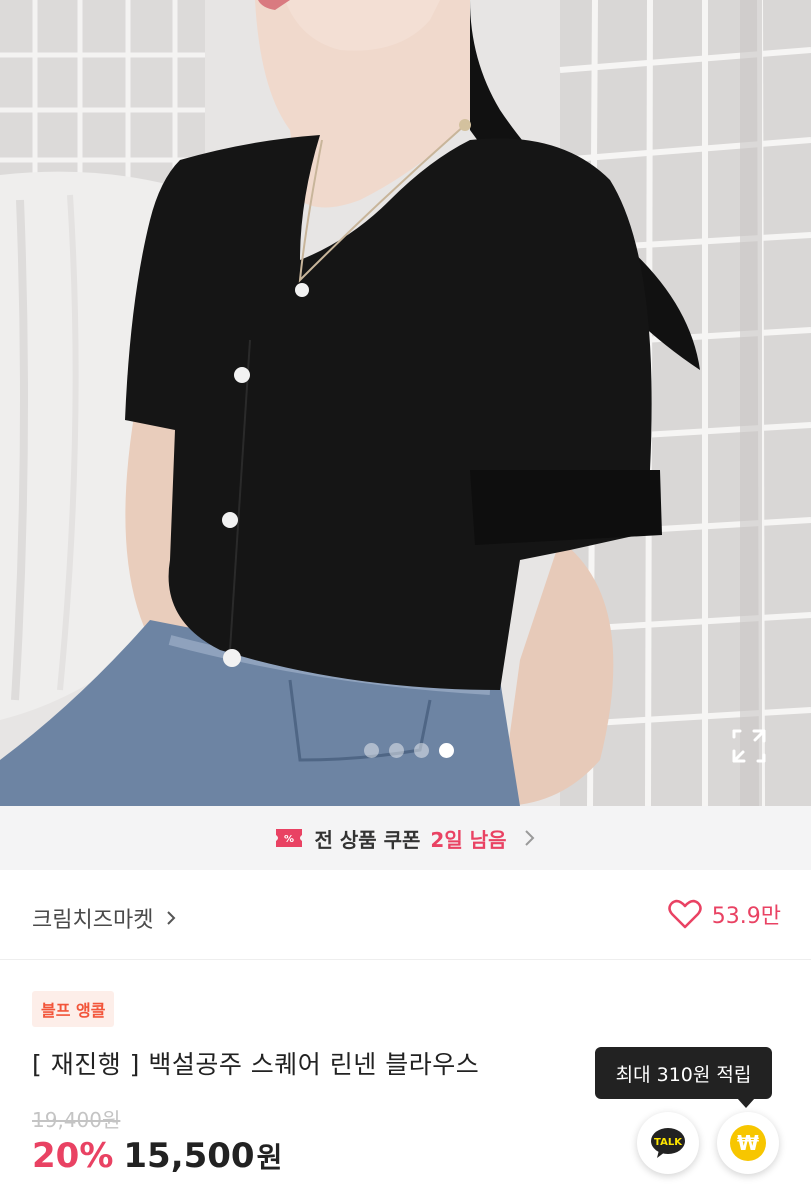 The width and height of the screenshot is (811, 1200). I want to click on points-tooltip: 최대 310원 적립, so click(683, 1073).